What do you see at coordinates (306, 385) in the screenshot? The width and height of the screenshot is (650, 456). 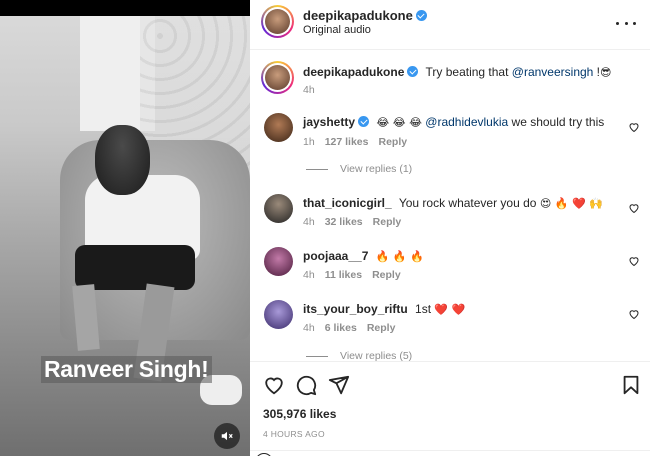 I see `comment-icon` at bounding box center [306, 385].